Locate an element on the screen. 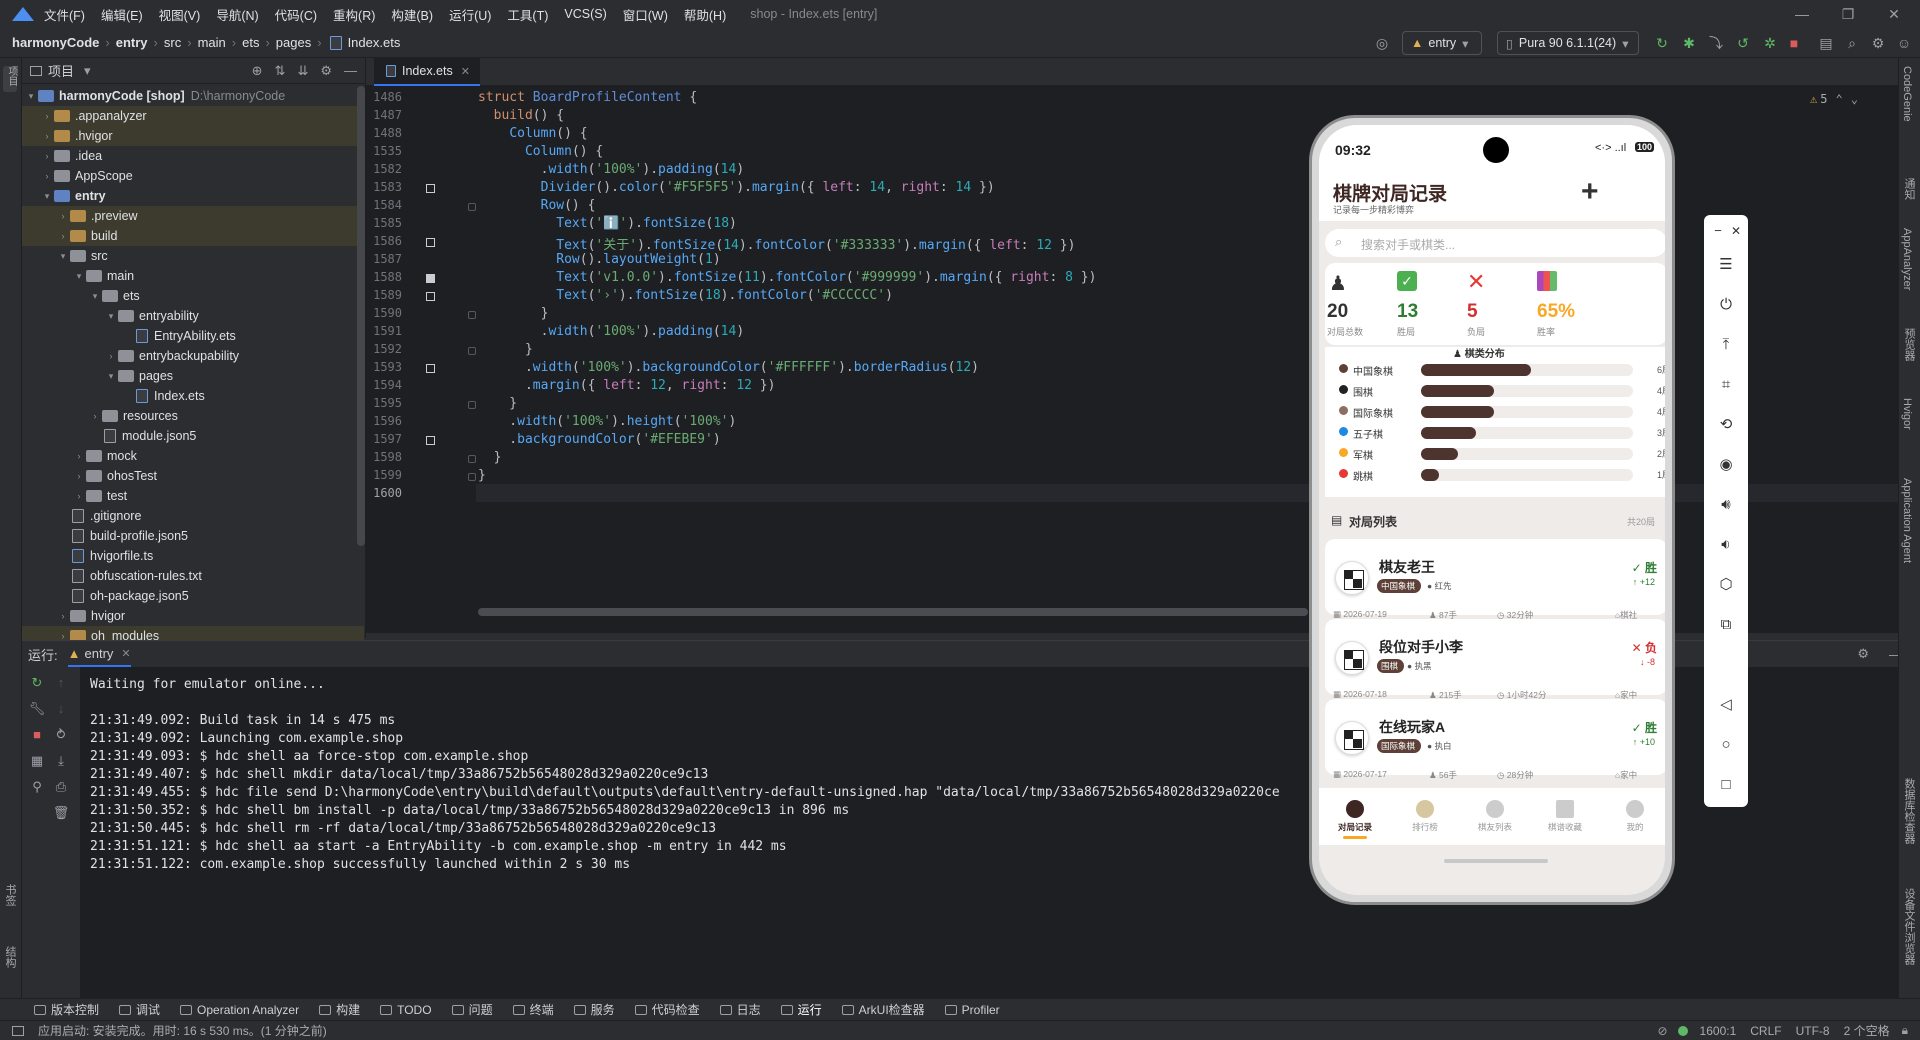 The width and height of the screenshot is (1920, 1040). menu-icon: ☰ is located at coordinates (1726, 265).